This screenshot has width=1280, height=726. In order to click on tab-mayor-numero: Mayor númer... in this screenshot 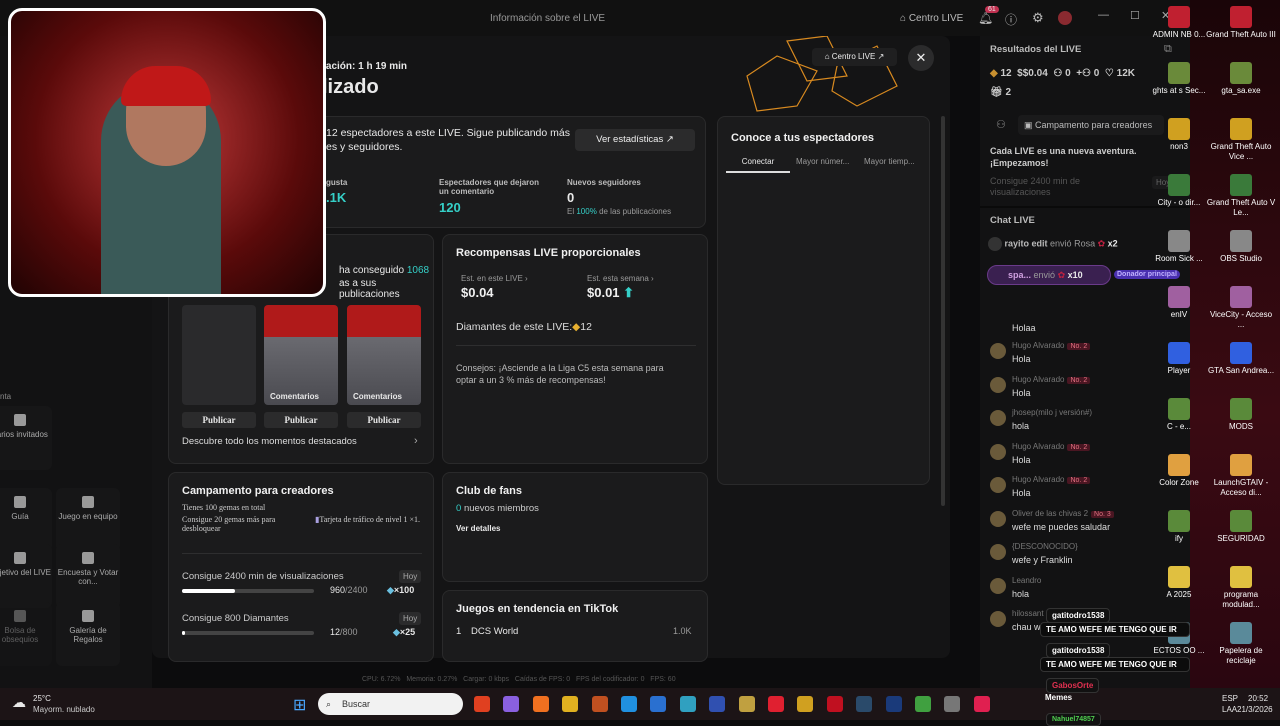, I will do `click(822, 161)`.